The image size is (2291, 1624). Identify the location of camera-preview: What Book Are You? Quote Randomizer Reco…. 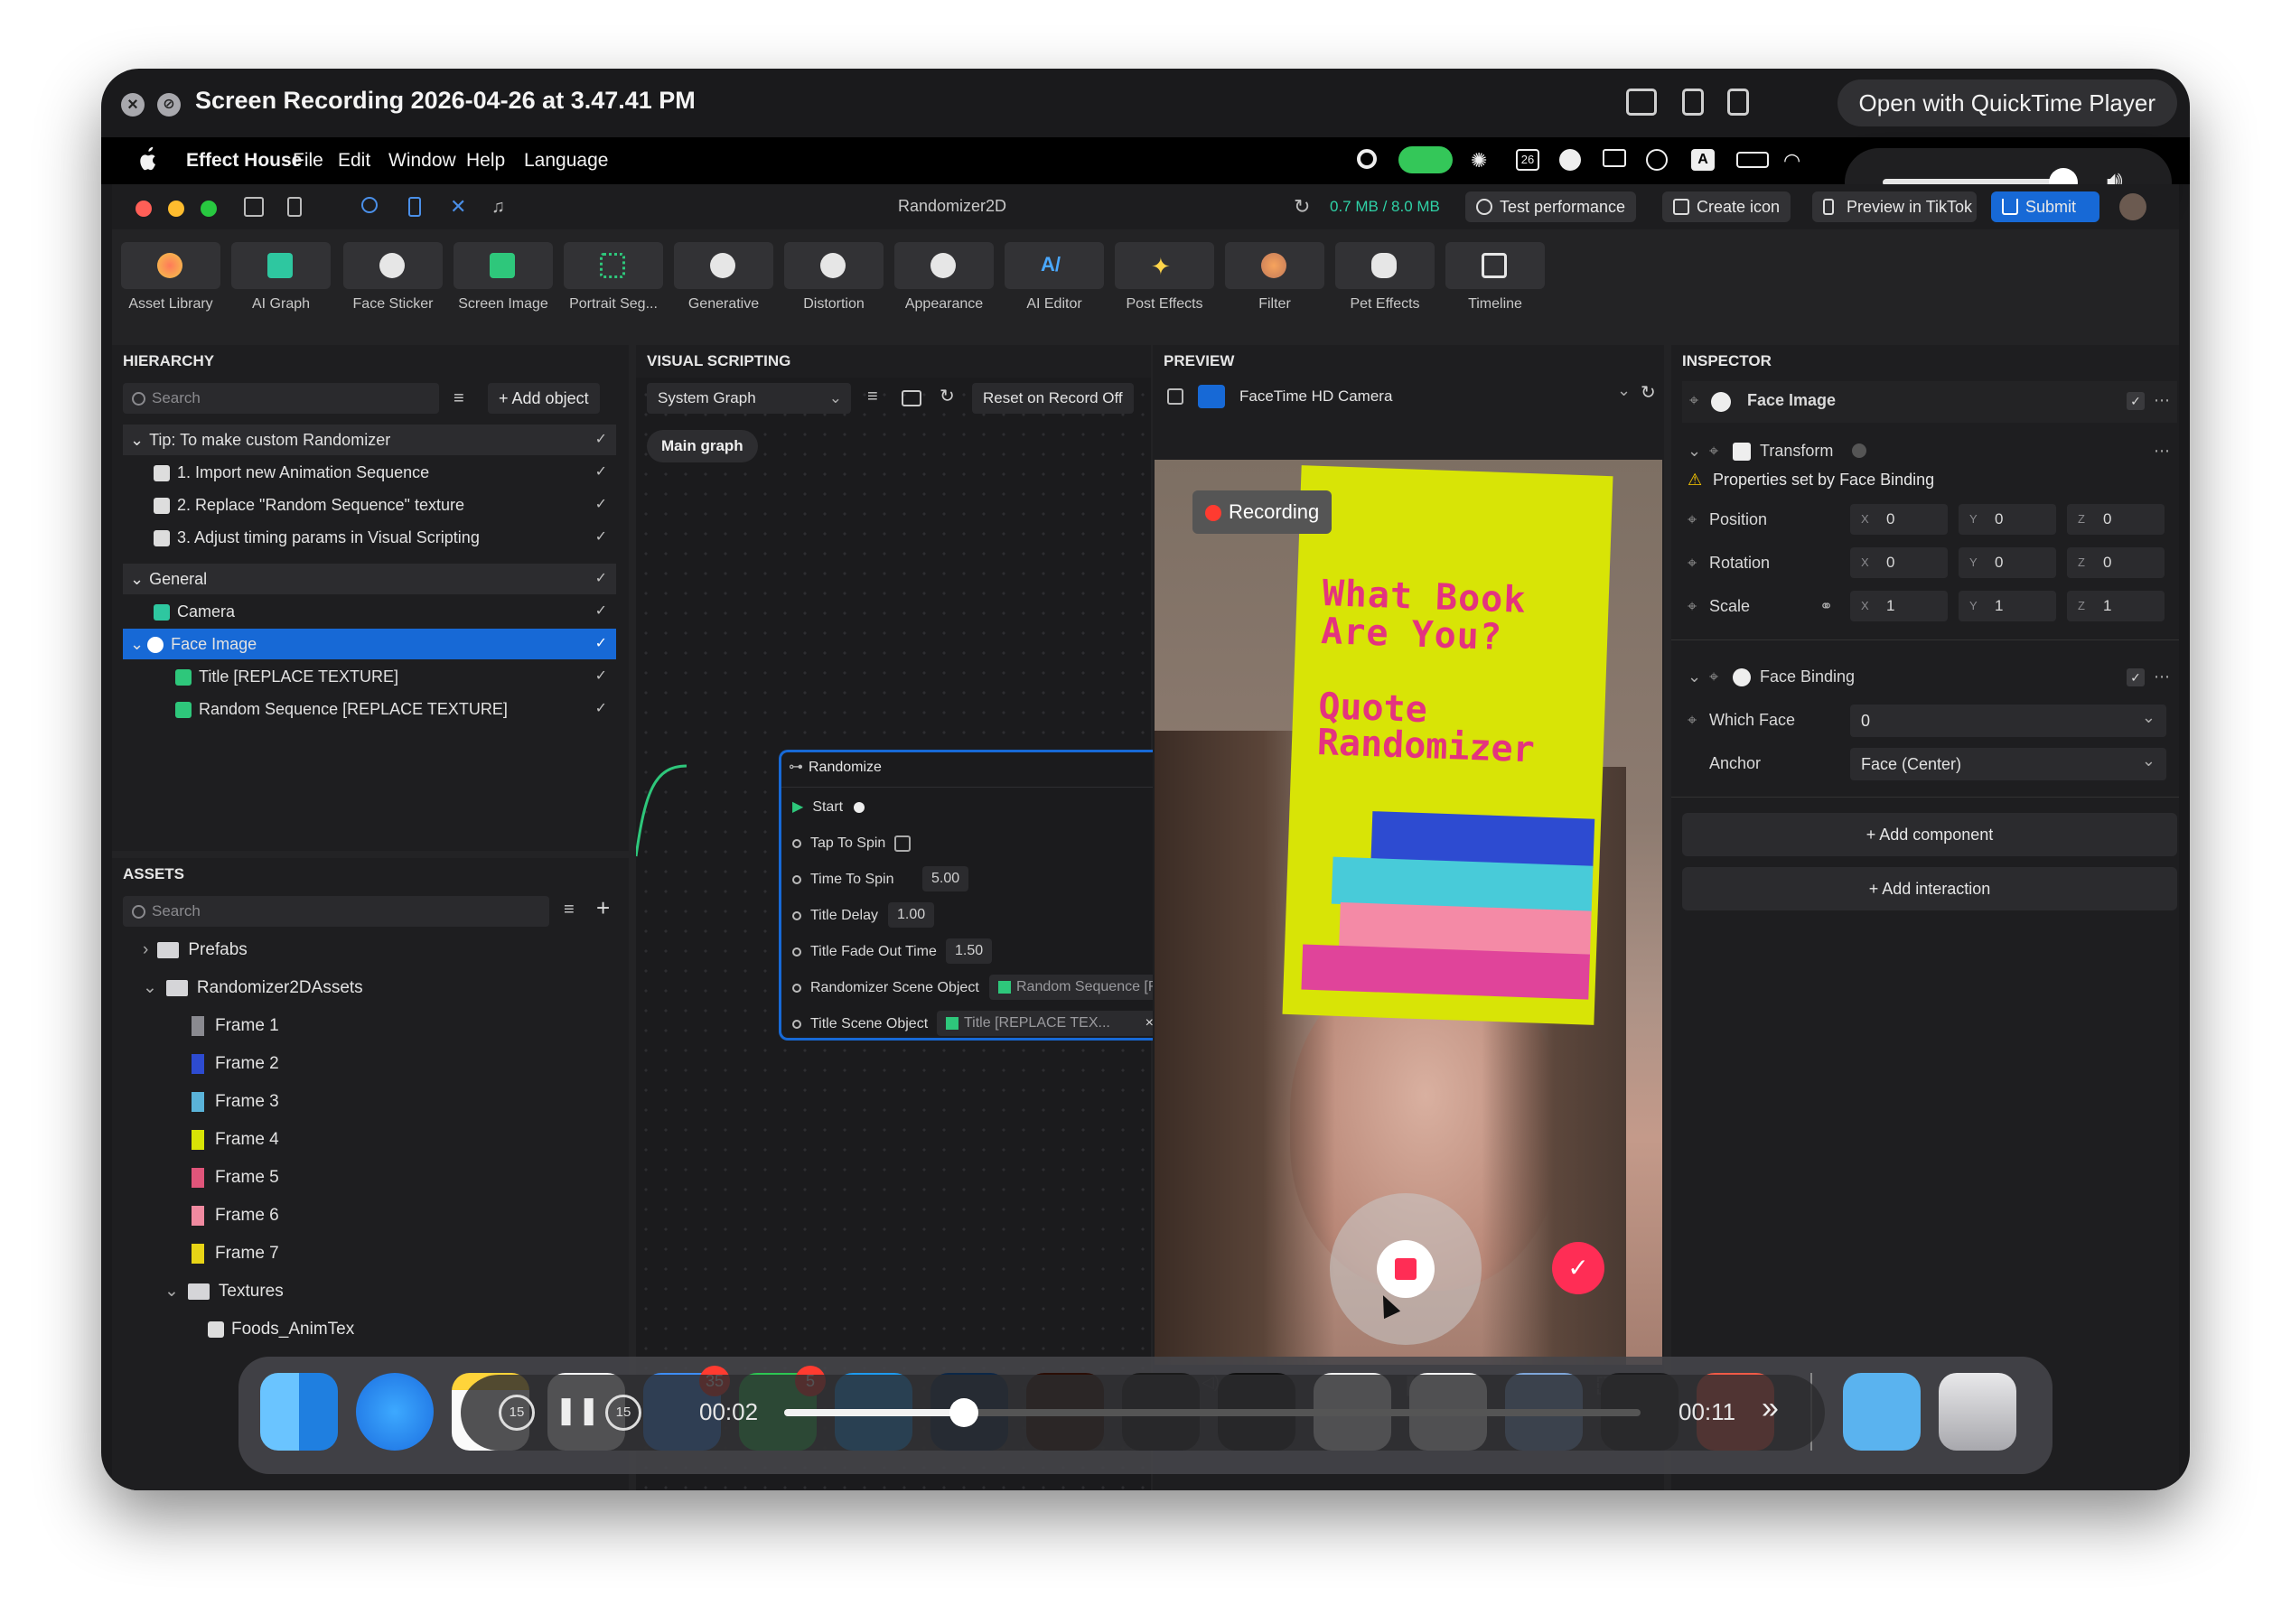
(1408, 912).